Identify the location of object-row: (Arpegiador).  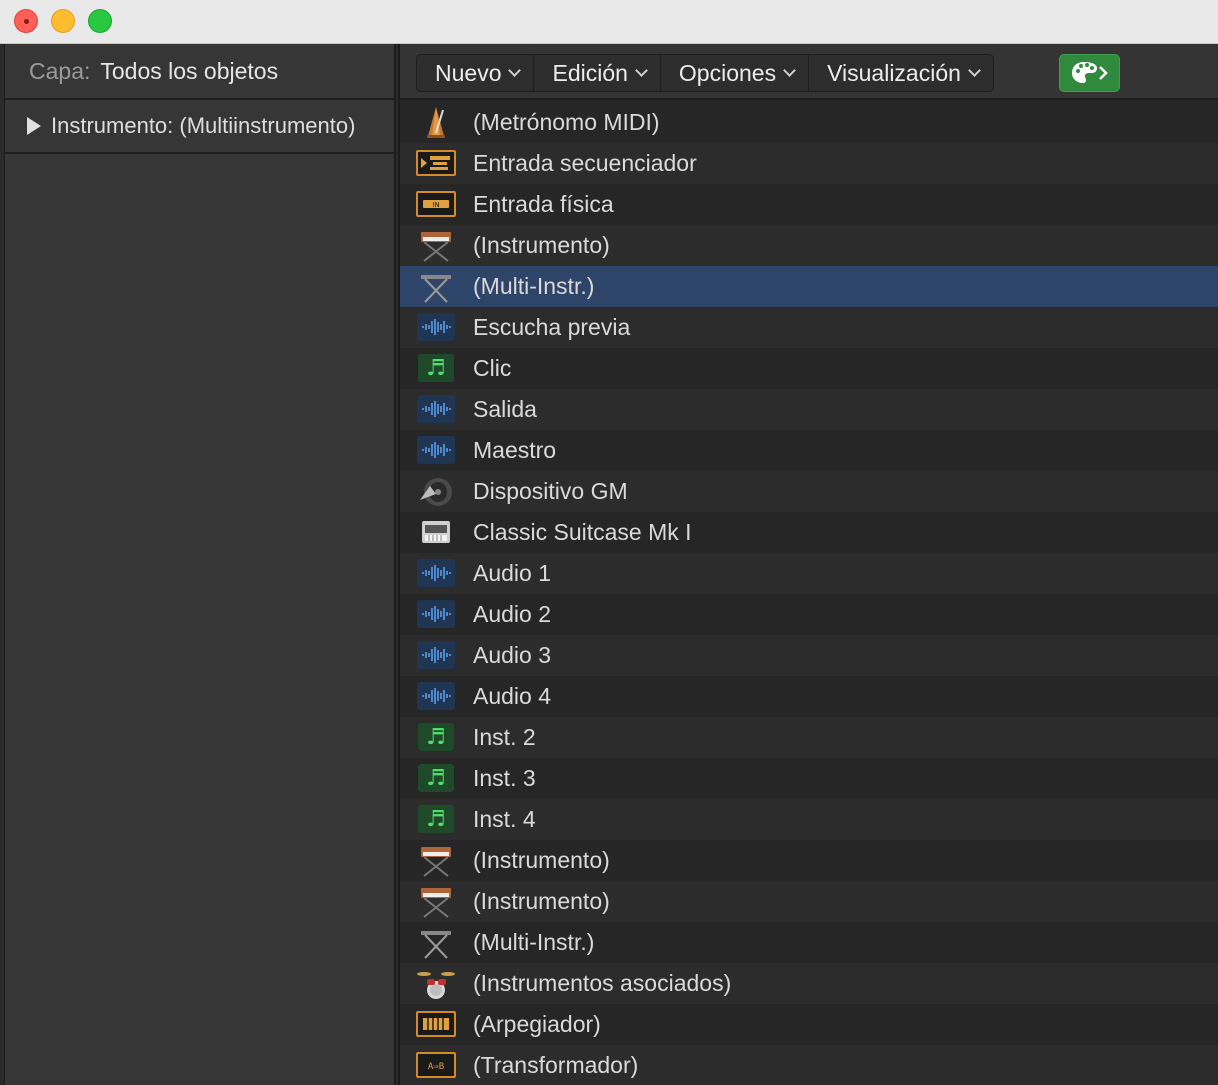
(809, 1024).